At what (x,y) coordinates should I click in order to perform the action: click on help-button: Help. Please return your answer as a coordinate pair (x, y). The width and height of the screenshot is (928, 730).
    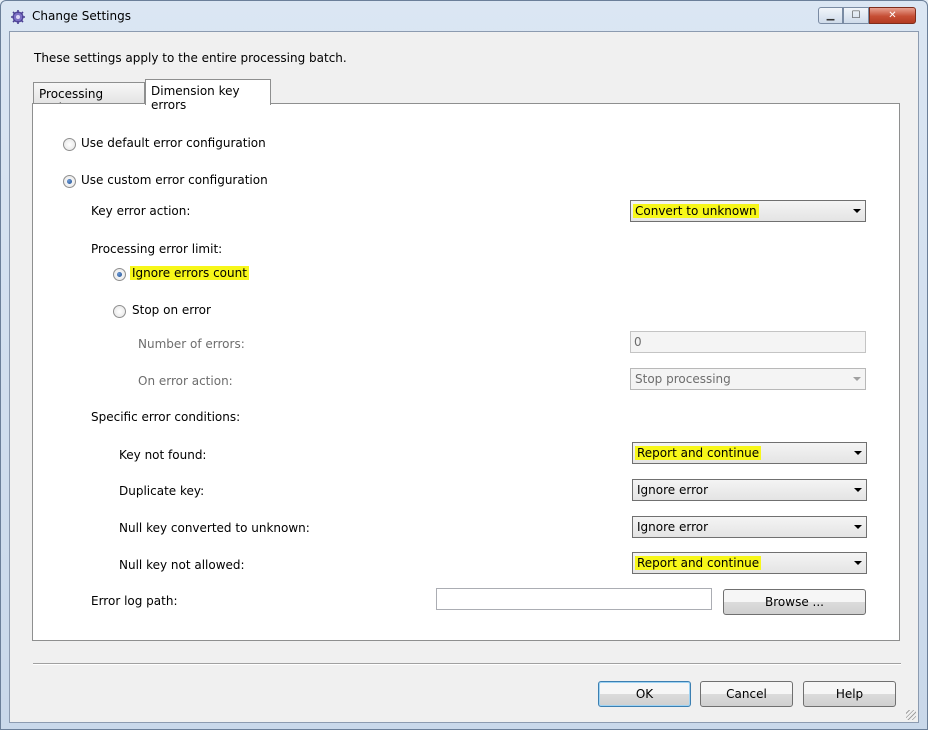
    Looking at the image, I should click on (849, 694).